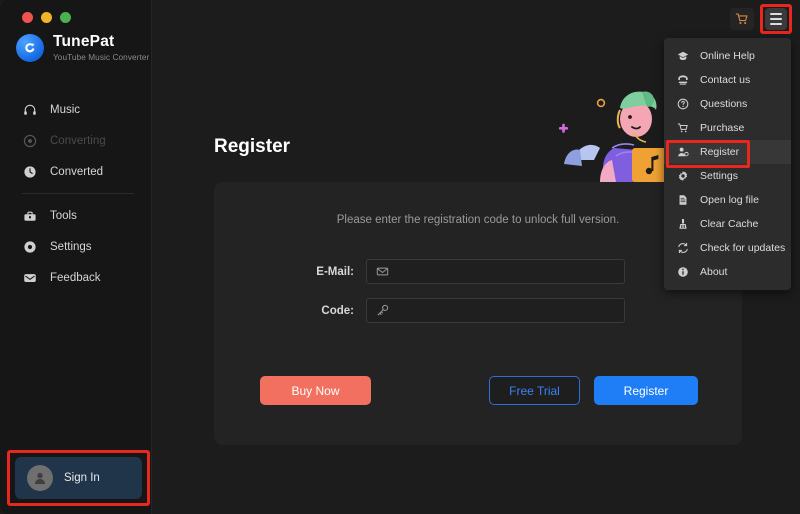  Describe the element at coordinates (63, 215) in the screenshot. I see `sidebar-item-label: Tools` at that location.